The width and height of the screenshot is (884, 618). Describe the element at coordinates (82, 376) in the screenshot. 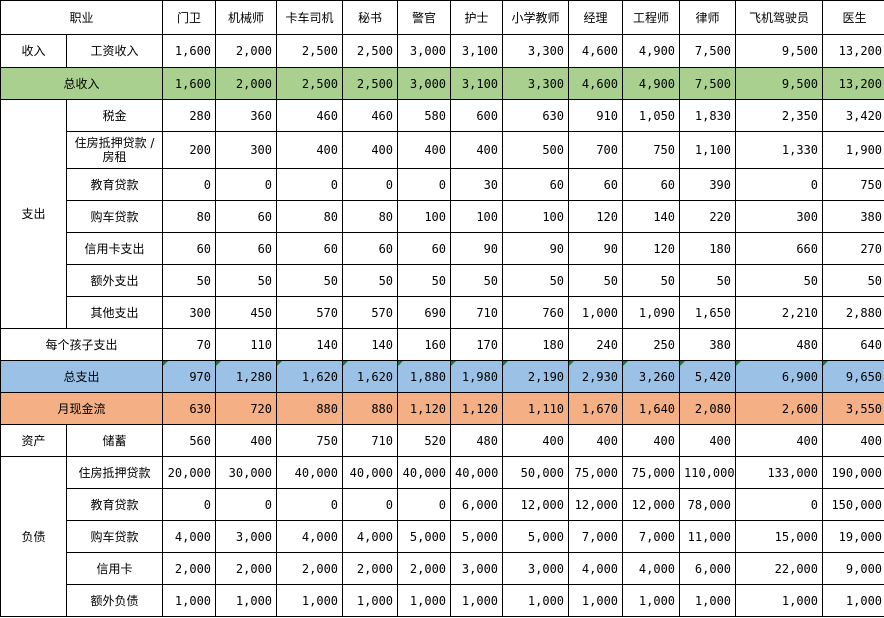

I see `row-label: 总支出` at that location.